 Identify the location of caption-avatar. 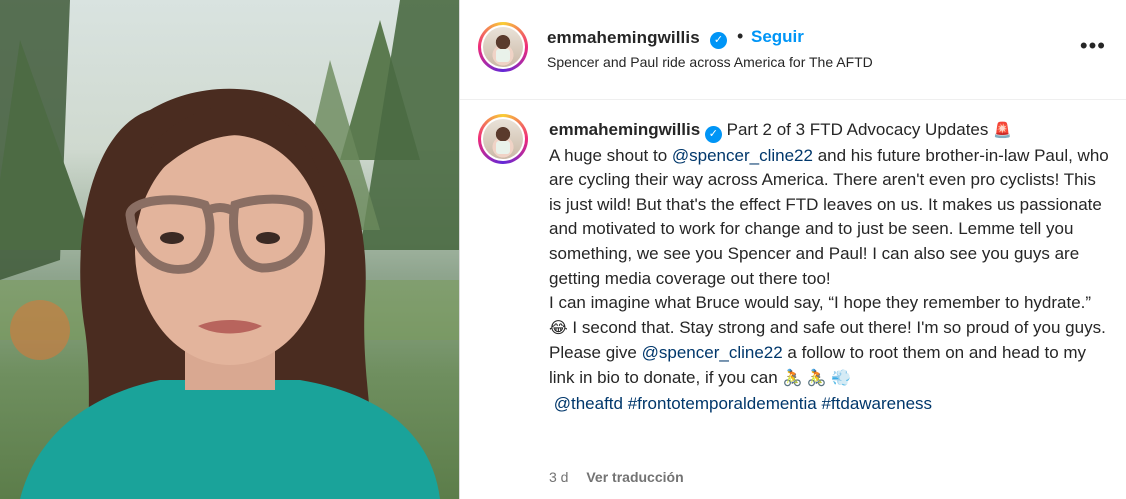
(503, 139).